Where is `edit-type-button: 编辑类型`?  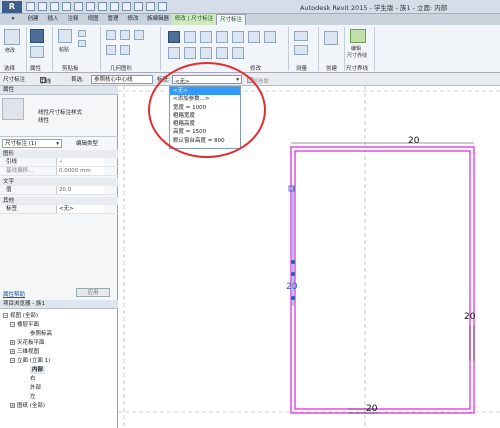
edit-type-button: 编辑类型 is located at coordinates (87, 143).